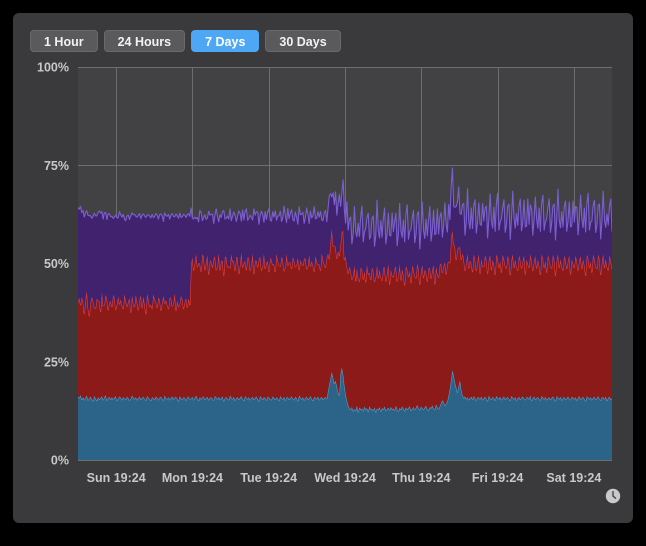 The height and width of the screenshot is (546, 646). Describe the element at coordinates (56, 166) in the screenshot. I see `y-axis-tick-label: 75%` at that location.